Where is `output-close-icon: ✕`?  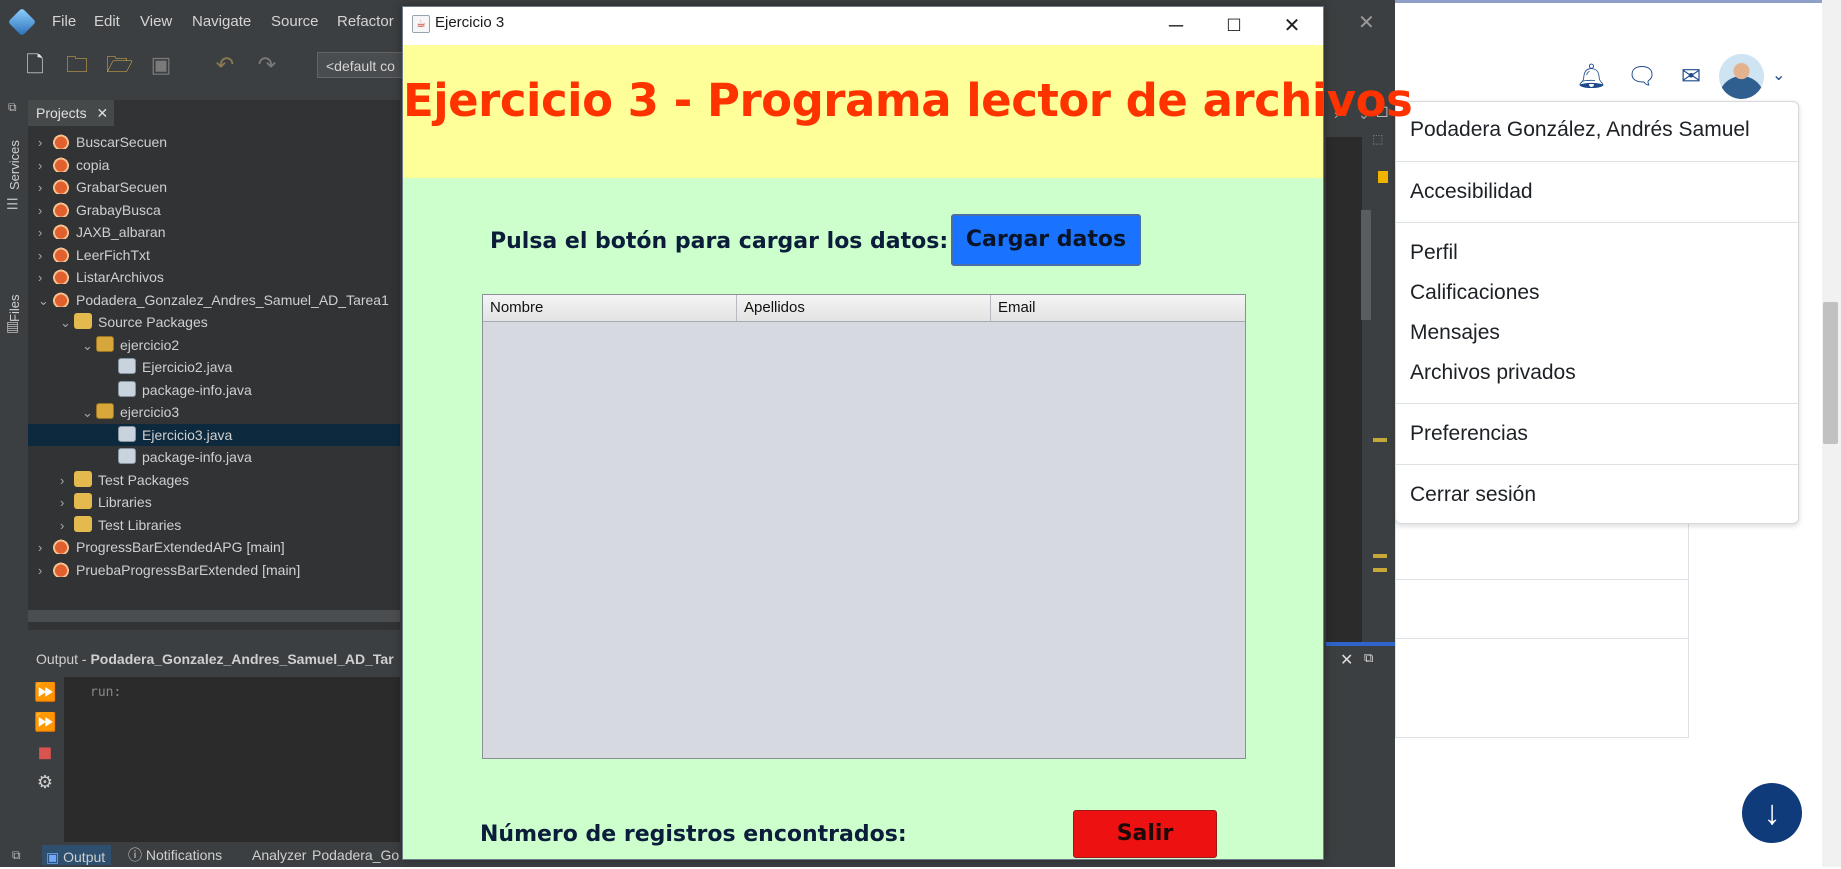
output-close-icon: ✕ is located at coordinates (1346, 660).